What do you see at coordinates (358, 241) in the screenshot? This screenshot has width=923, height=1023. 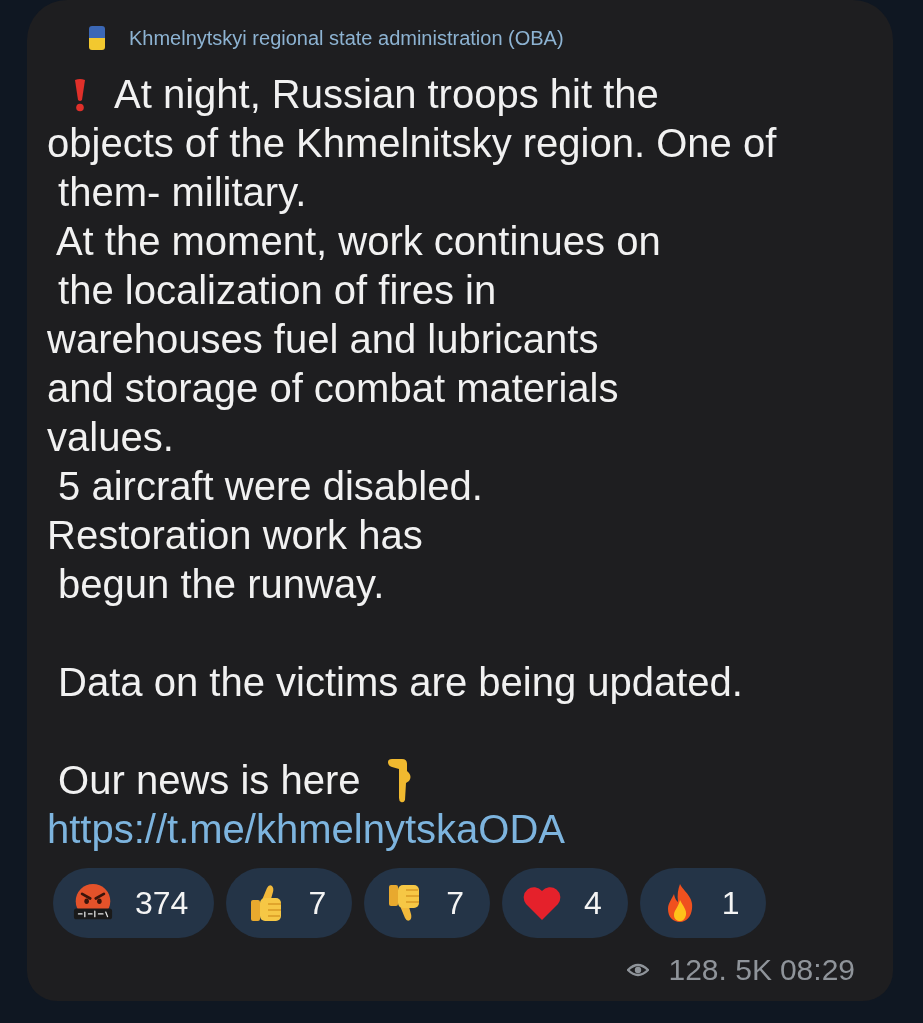 I see `message-line: At the moment, work continues on` at bounding box center [358, 241].